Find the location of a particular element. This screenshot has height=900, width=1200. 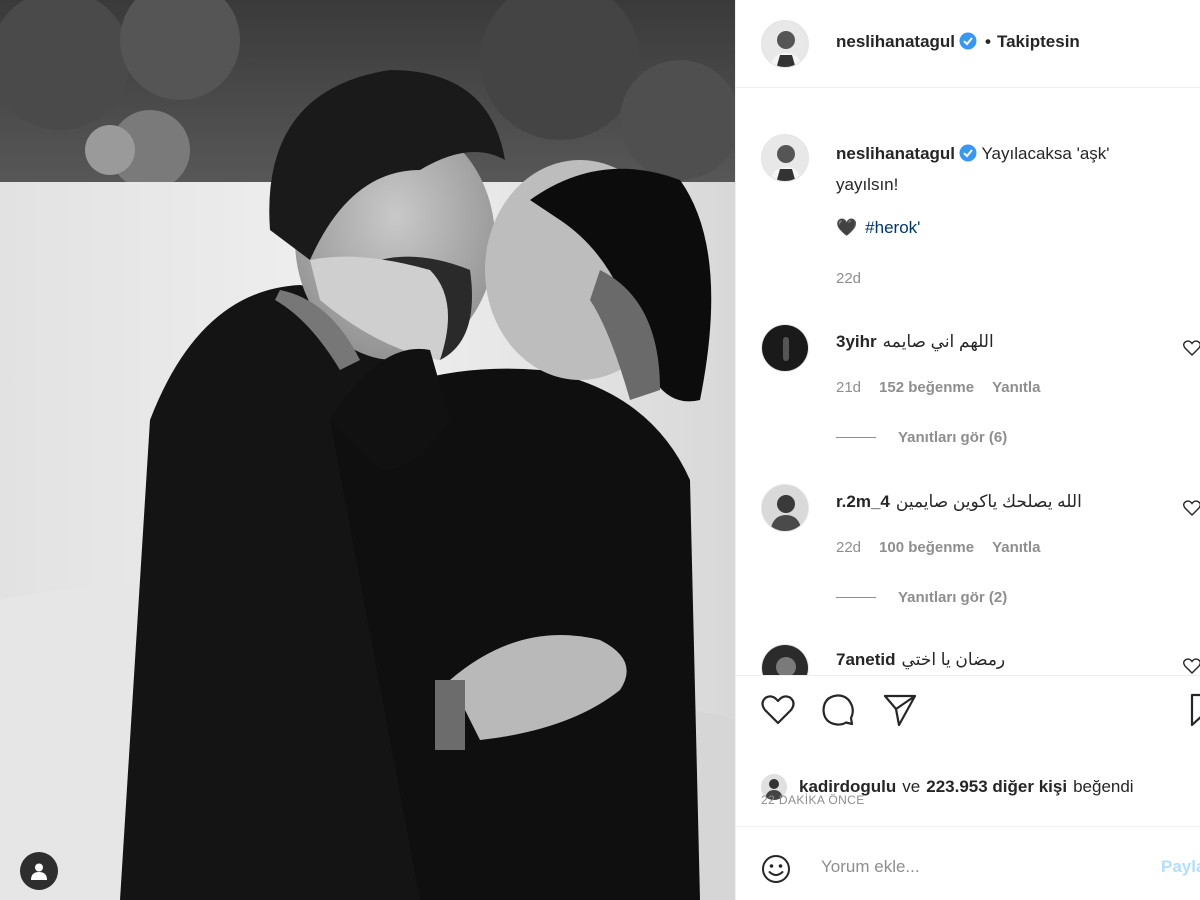

bookmark-icon is located at coordinates (1195, 710).